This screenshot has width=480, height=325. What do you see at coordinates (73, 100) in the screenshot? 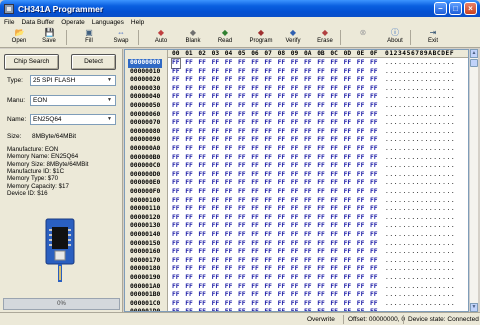
I see `manufacturer-select: EON ▼` at bounding box center [73, 100].